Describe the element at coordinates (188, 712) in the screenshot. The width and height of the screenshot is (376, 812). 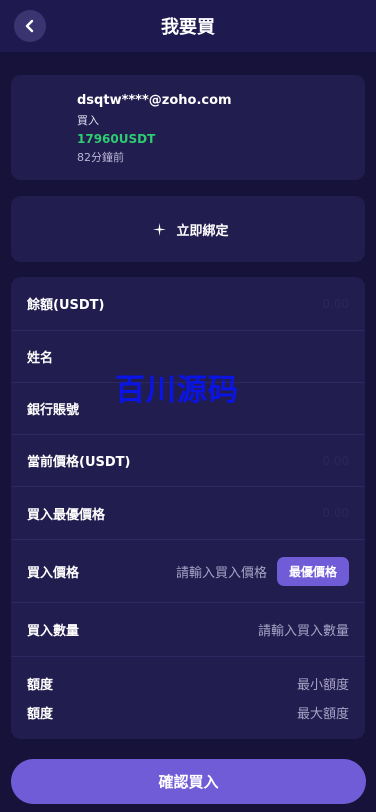
I see `max-limit-row: 額度 最大額度` at that location.